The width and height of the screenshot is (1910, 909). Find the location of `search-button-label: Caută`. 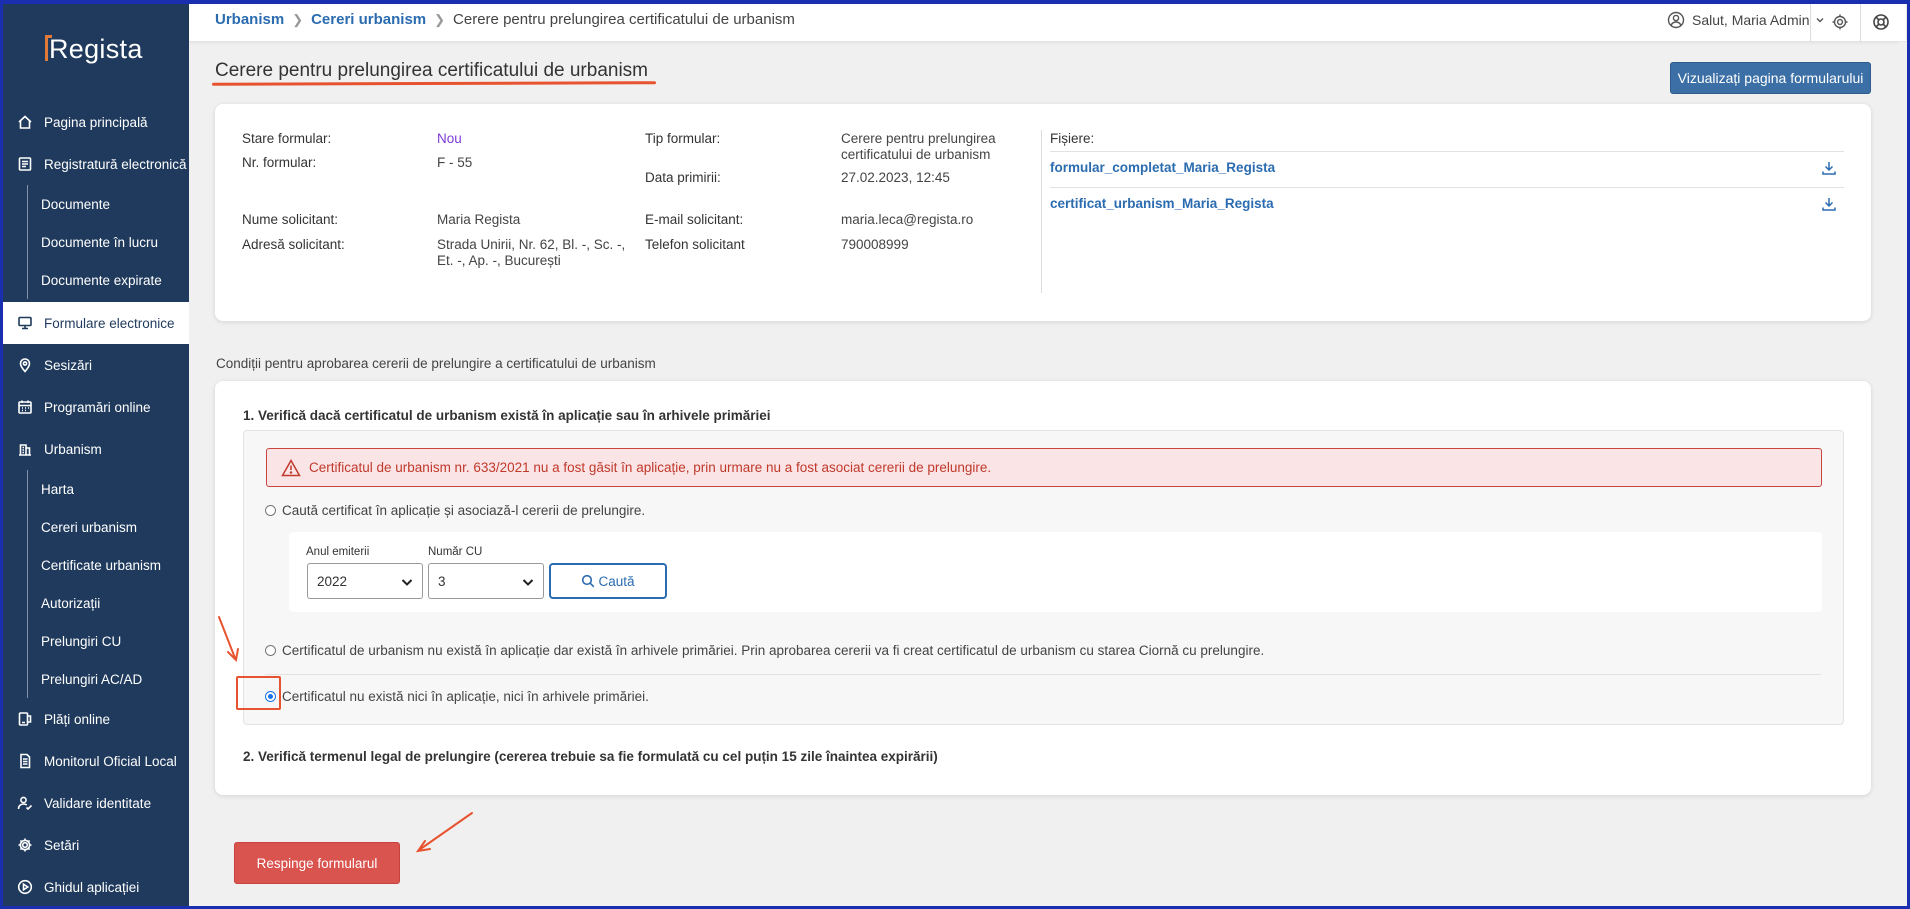

search-button-label: Caută is located at coordinates (616, 581).